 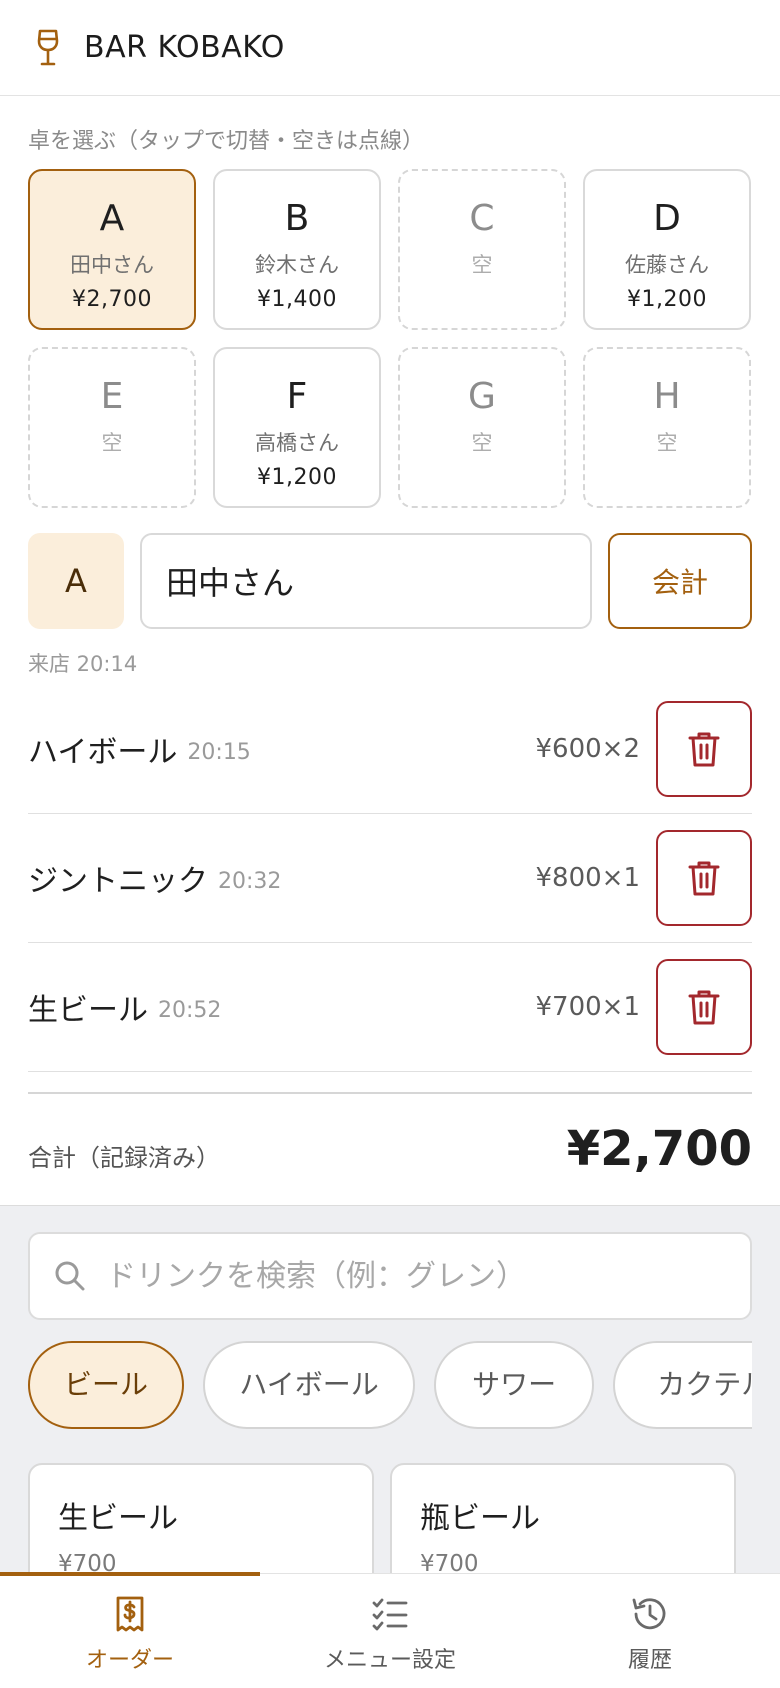 I want to click on table-letter: D, so click(x=667, y=218).